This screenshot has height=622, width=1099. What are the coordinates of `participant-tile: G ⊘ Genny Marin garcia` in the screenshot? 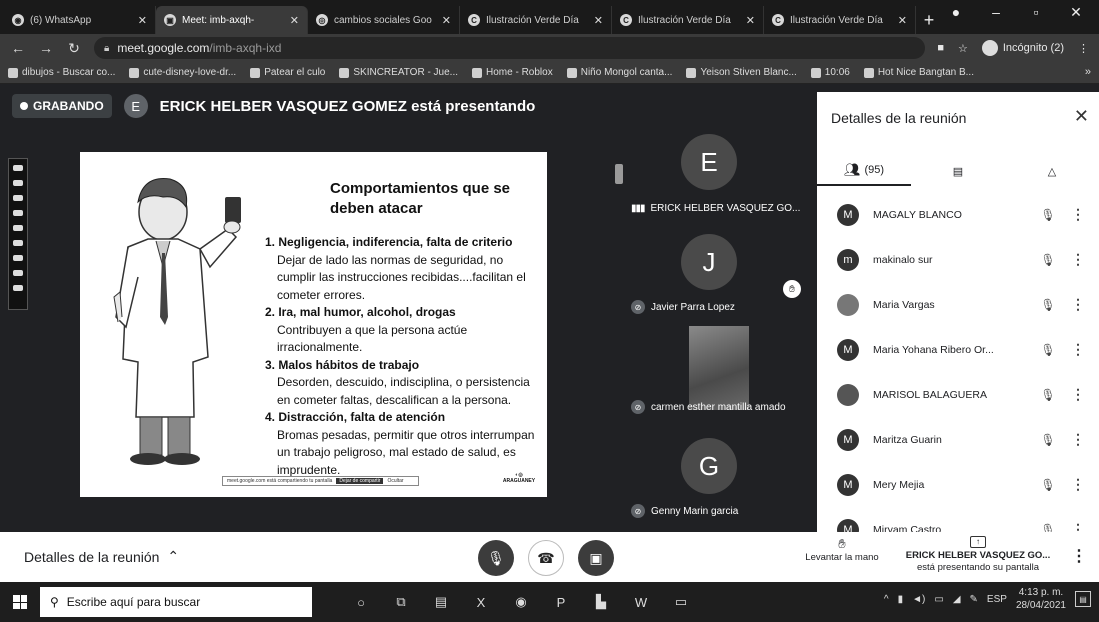 It's located at (713, 478).